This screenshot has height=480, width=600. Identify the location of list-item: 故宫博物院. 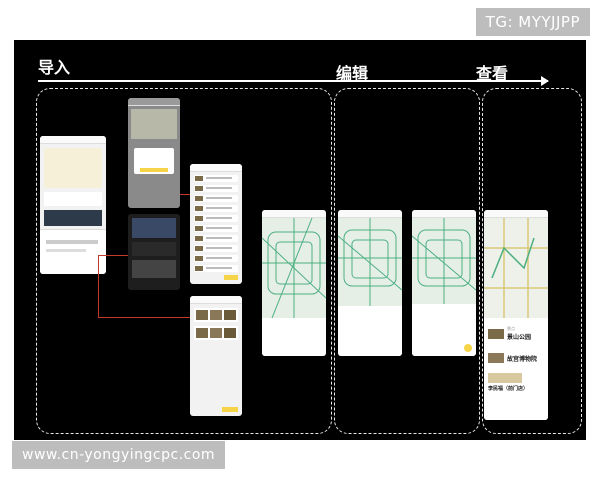
(516, 358).